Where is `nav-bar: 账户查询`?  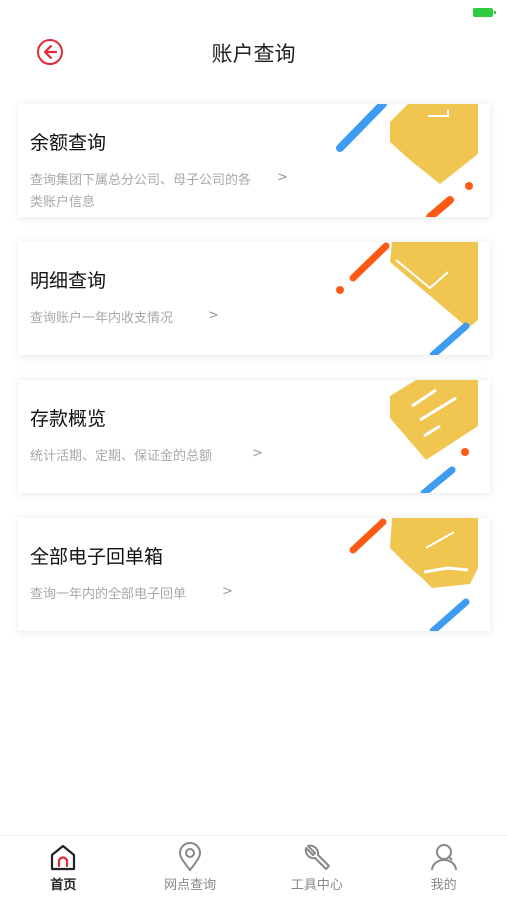
nav-bar: 账户查询 is located at coordinates (253, 52).